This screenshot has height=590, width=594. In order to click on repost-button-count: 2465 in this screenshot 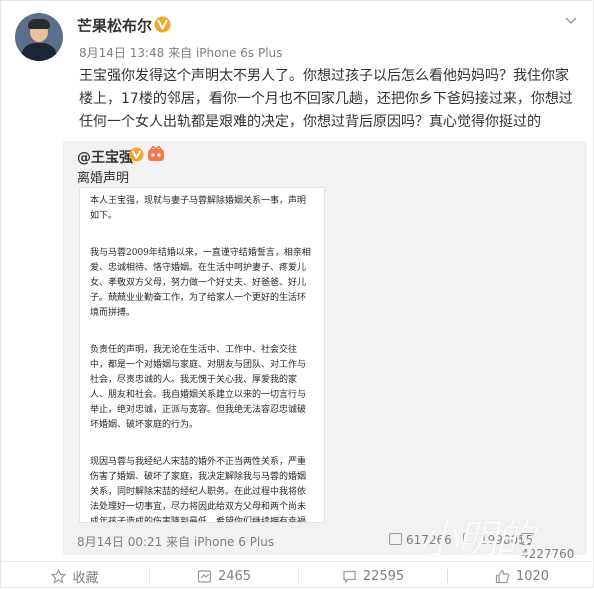, I will do `click(234, 576)`.